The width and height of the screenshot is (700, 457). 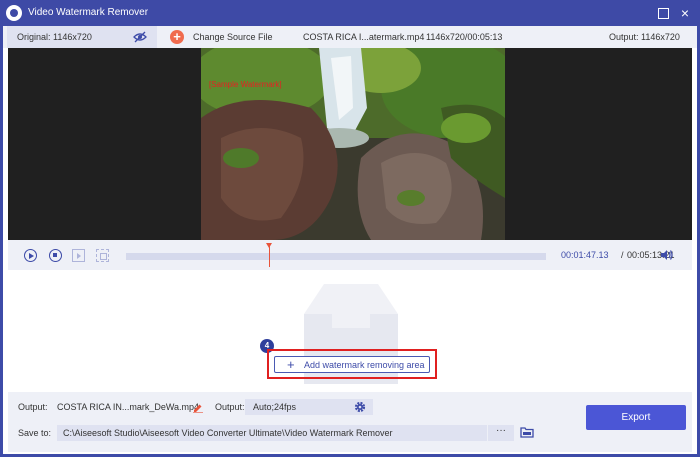 What do you see at coordinates (275, 407) in the screenshot?
I see `format-value: Auto;24fps` at bounding box center [275, 407].